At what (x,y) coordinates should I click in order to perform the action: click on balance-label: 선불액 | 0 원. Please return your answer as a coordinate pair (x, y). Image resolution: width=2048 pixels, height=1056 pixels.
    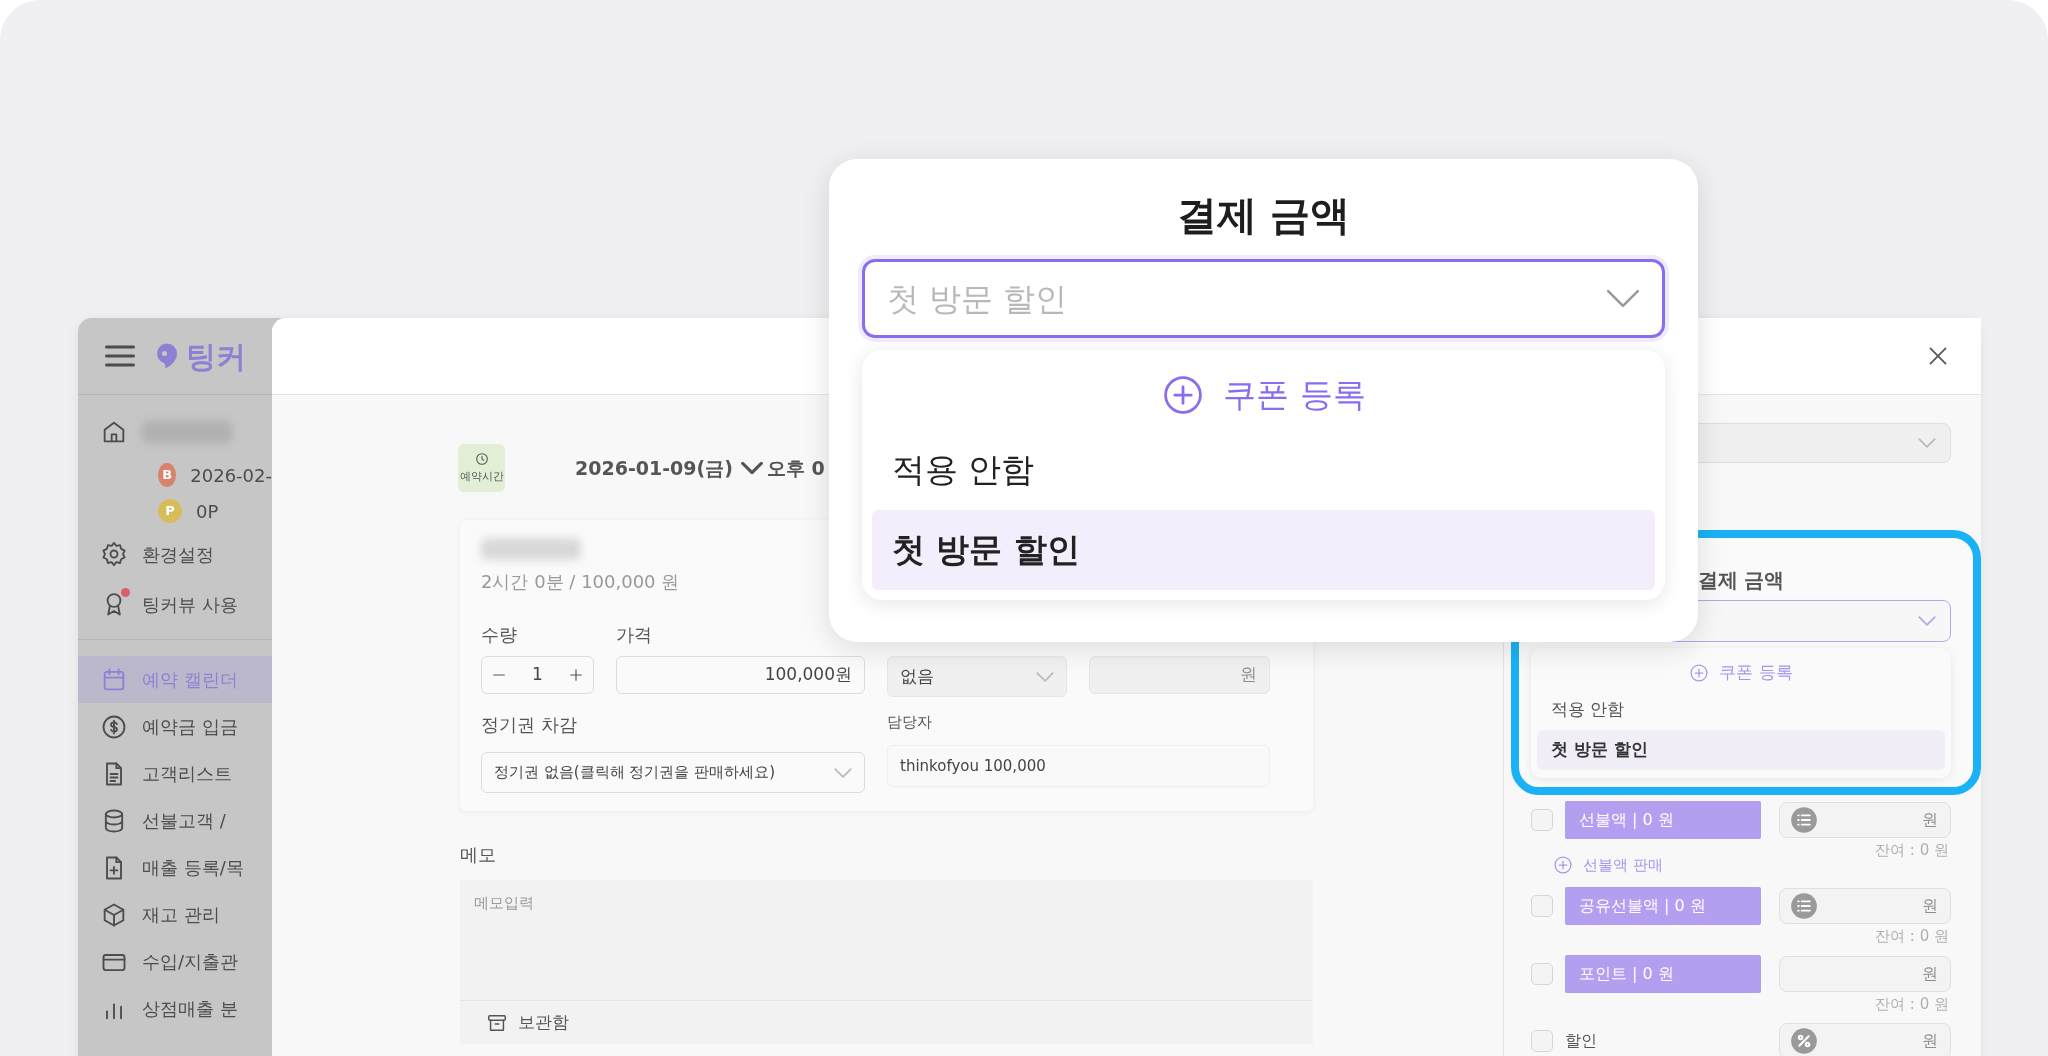
    Looking at the image, I should click on (1663, 820).